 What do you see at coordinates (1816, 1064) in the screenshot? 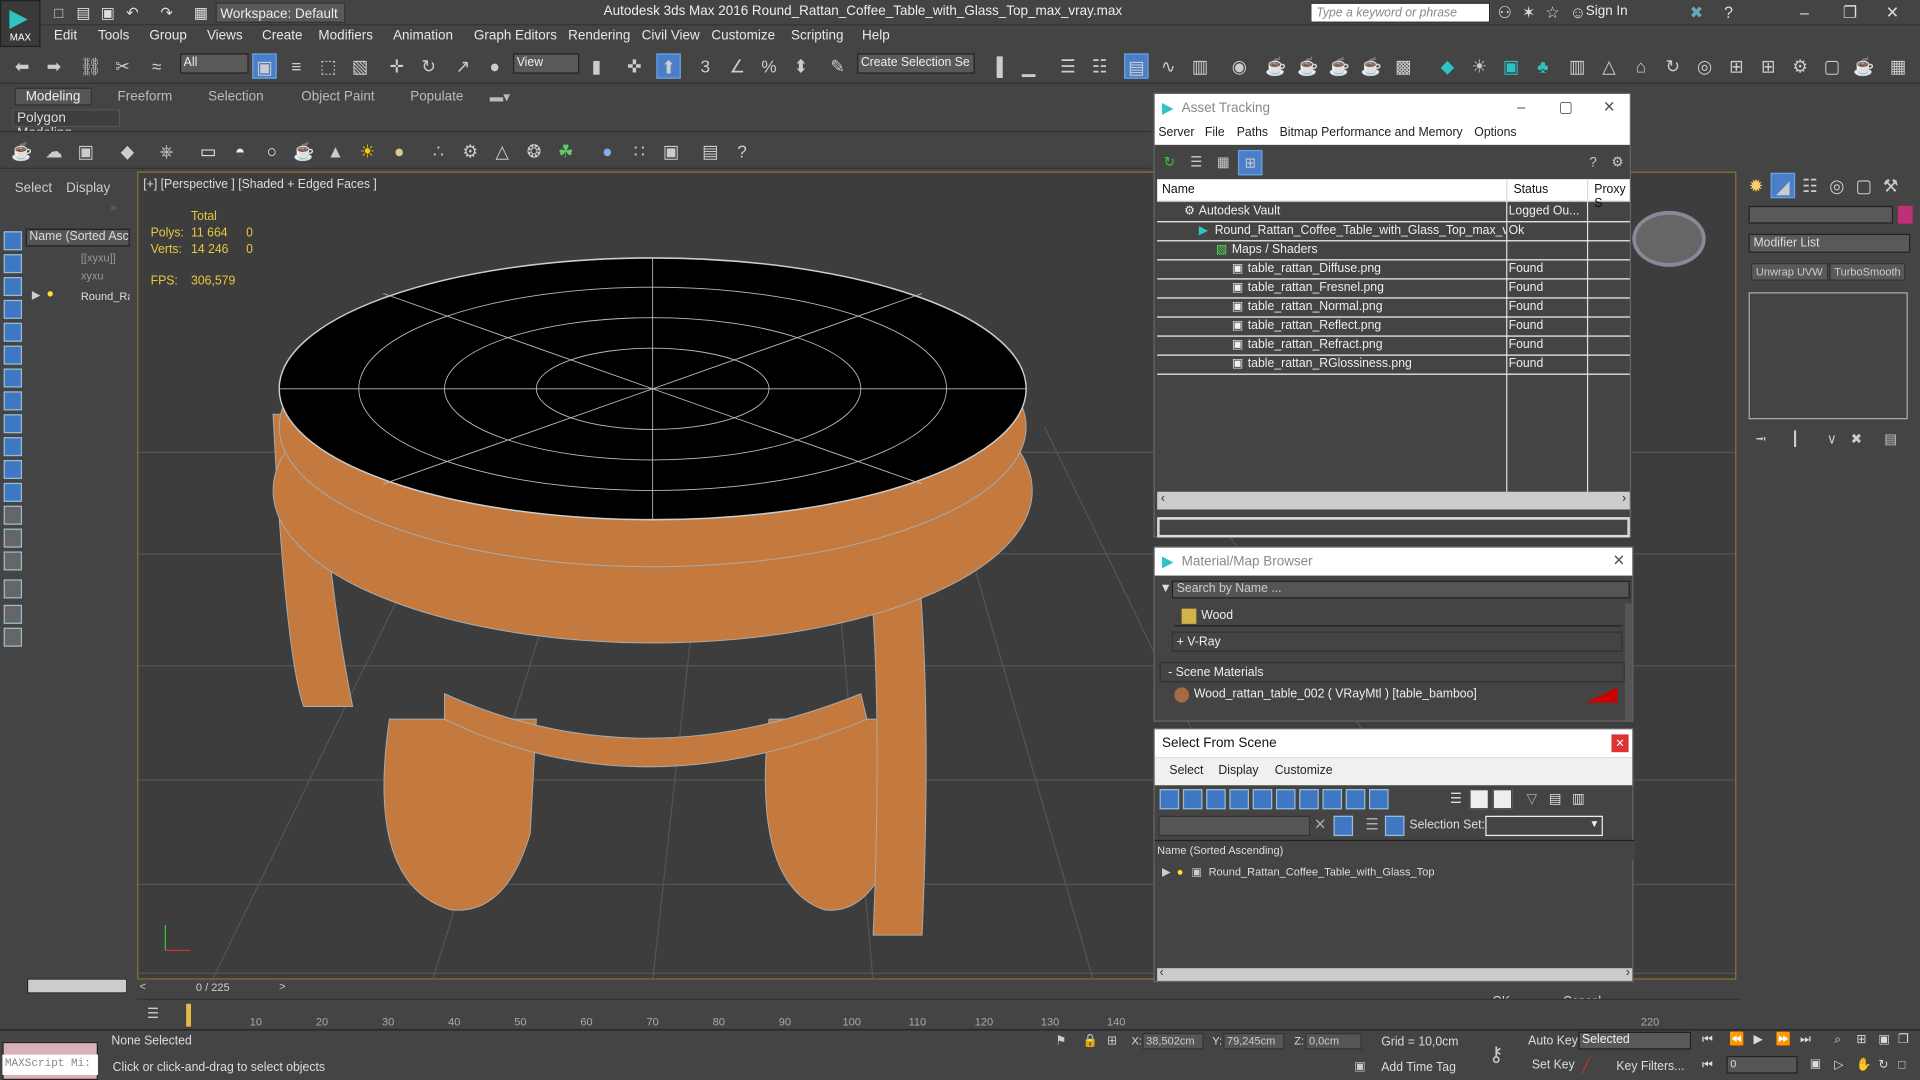
I see `time-configuration-icon: ▣` at bounding box center [1816, 1064].